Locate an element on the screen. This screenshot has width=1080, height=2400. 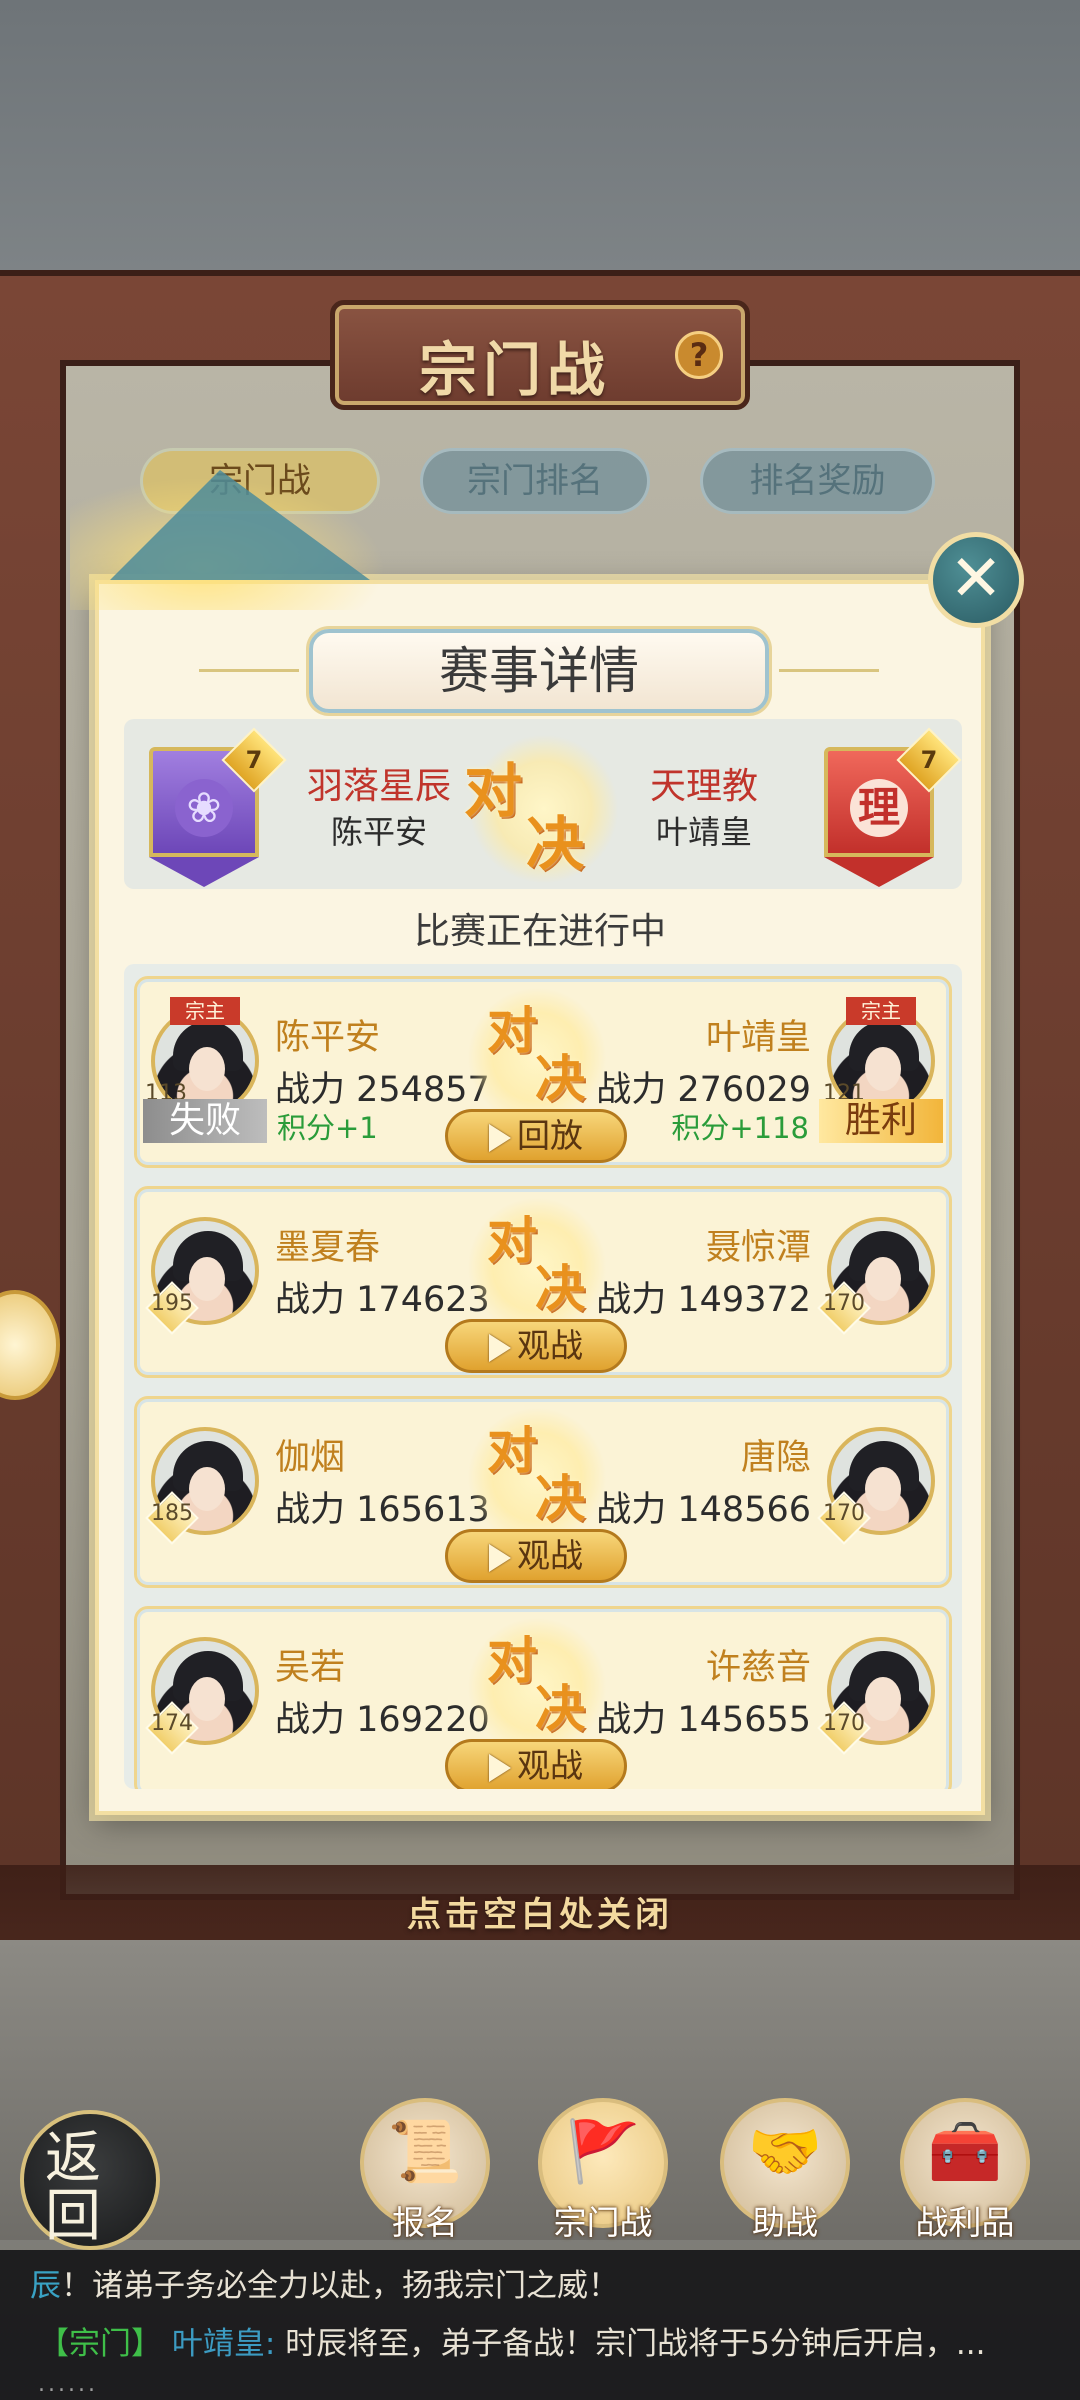
nav-spoils: 🧰 战利品 is located at coordinates (965, 2178).